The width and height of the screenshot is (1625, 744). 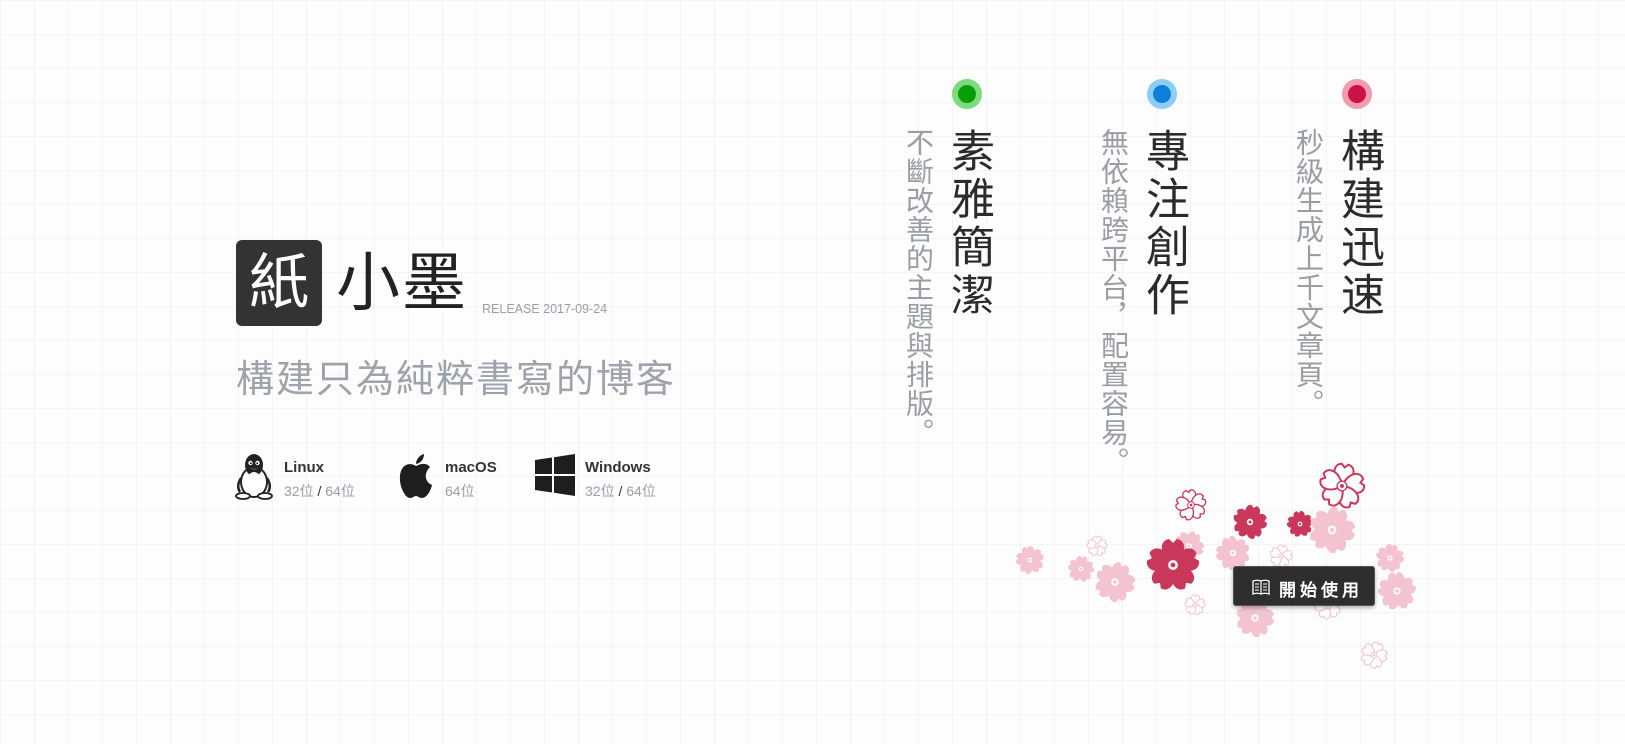 What do you see at coordinates (1215, 565) in the screenshot?
I see `cherry-blossom-decoration` at bounding box center [1215, 565].